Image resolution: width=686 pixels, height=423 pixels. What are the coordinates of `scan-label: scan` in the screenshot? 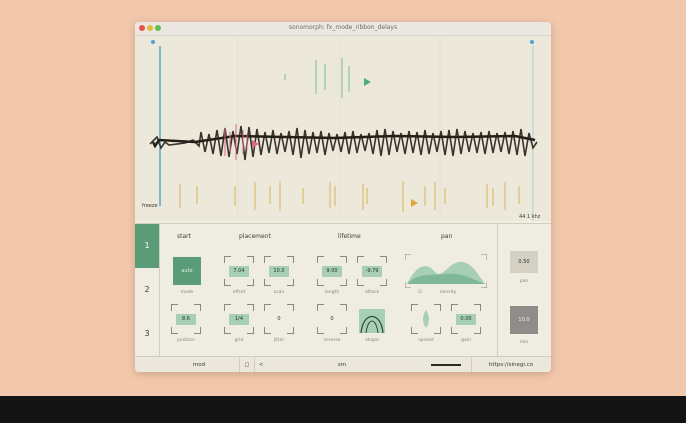 It's located at (279, 292).